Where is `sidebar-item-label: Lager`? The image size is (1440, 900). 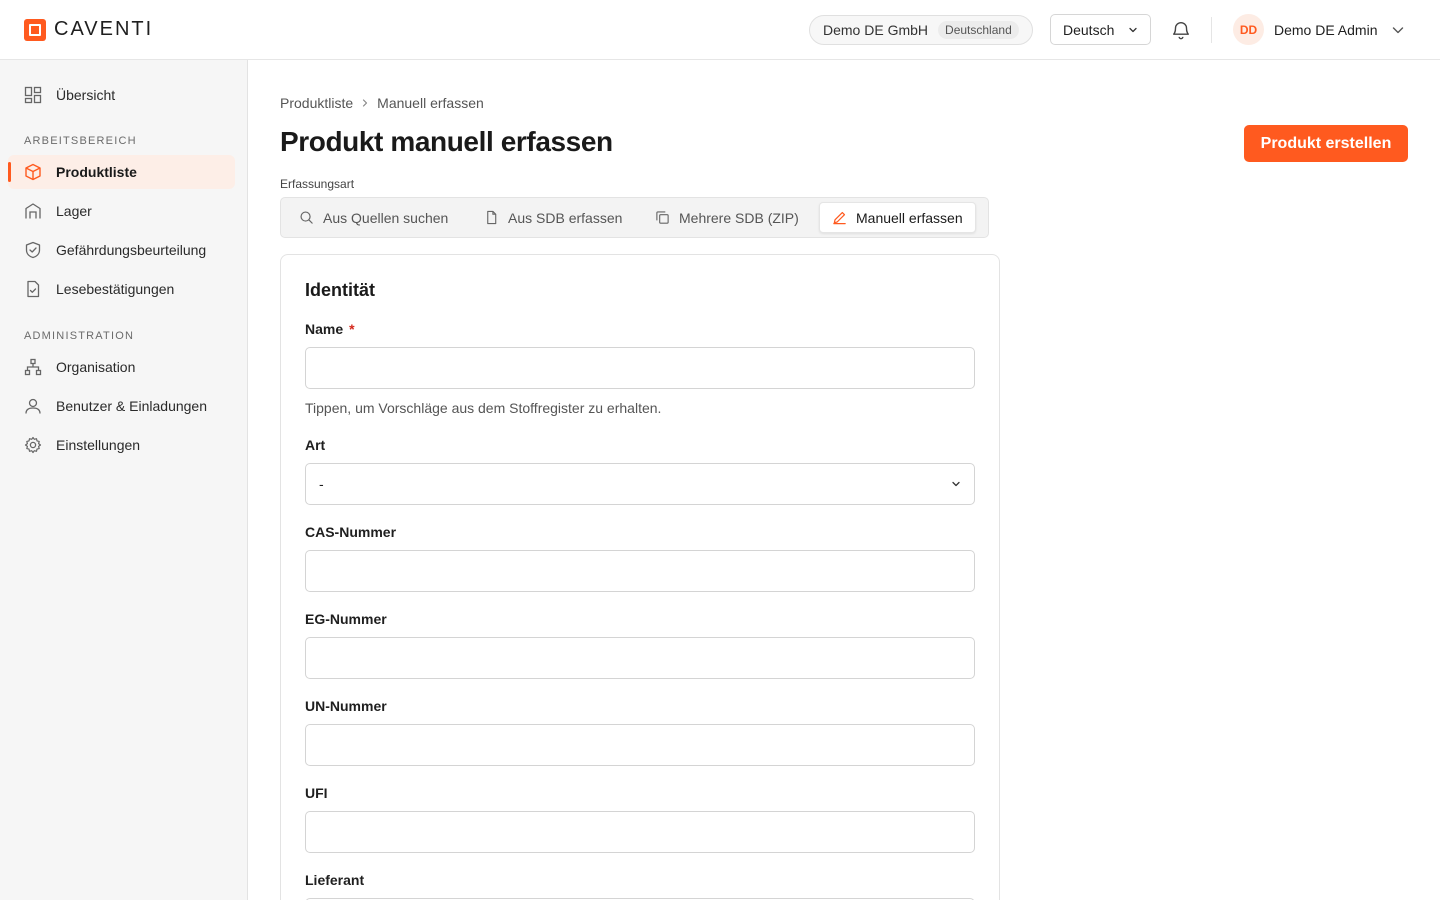 sidebar-item-label: Lager is located at coordinates (74, 211).